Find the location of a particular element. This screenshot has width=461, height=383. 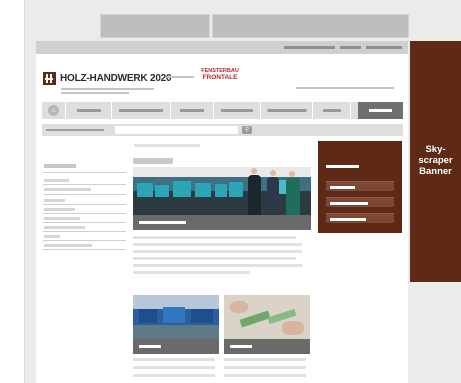

search-bar: ⚲ is located at coordinates (222, 130).